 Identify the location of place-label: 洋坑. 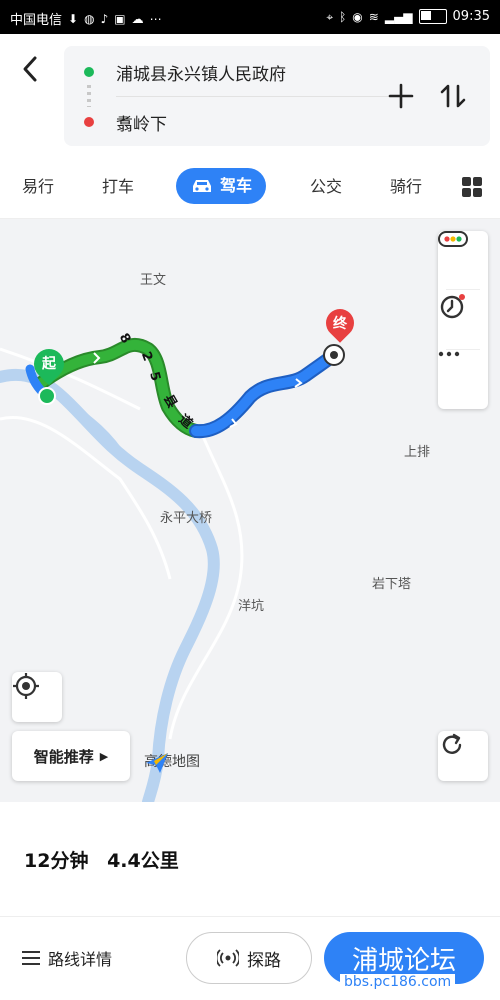
(251, 606).